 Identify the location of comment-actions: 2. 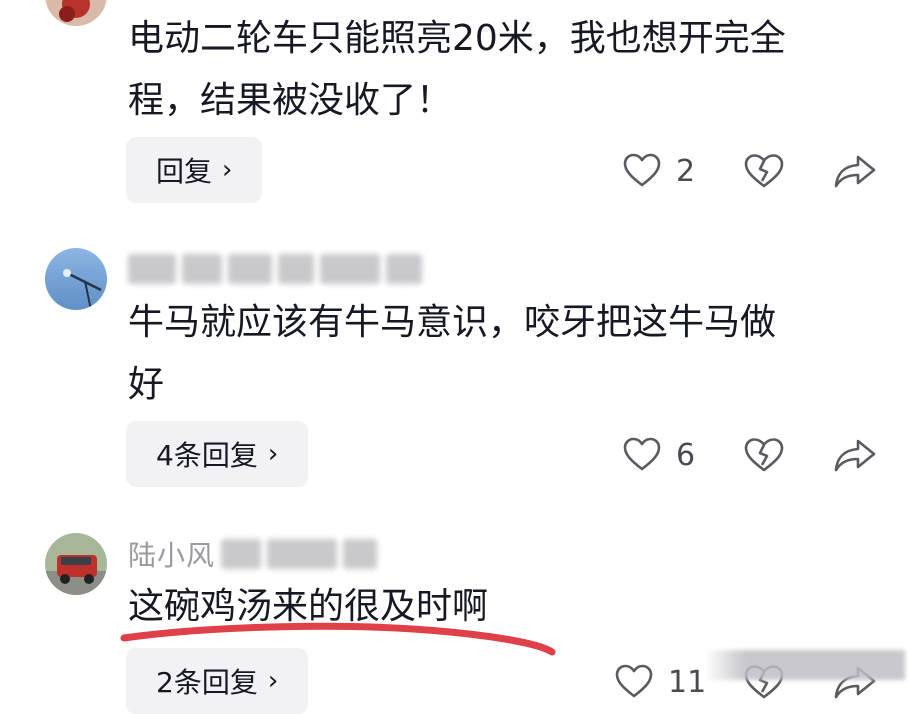
(461, 171).